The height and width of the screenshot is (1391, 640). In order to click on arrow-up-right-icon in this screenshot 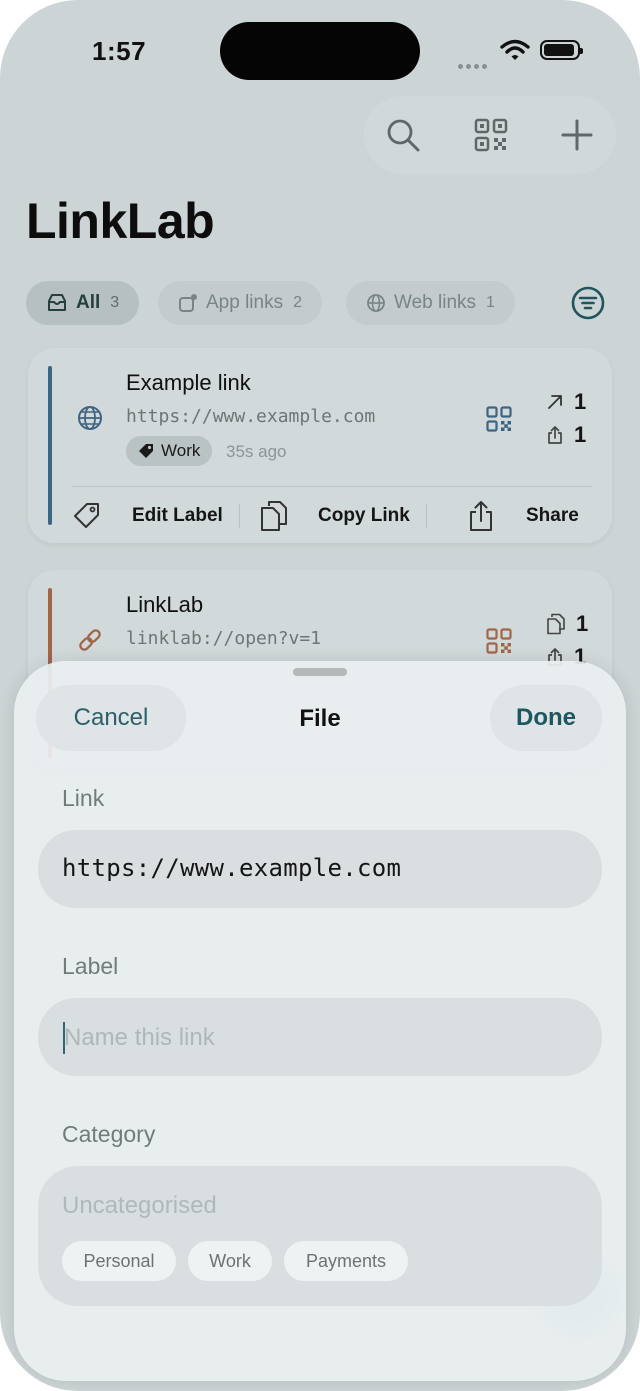, I will do `click(555, 402)`.